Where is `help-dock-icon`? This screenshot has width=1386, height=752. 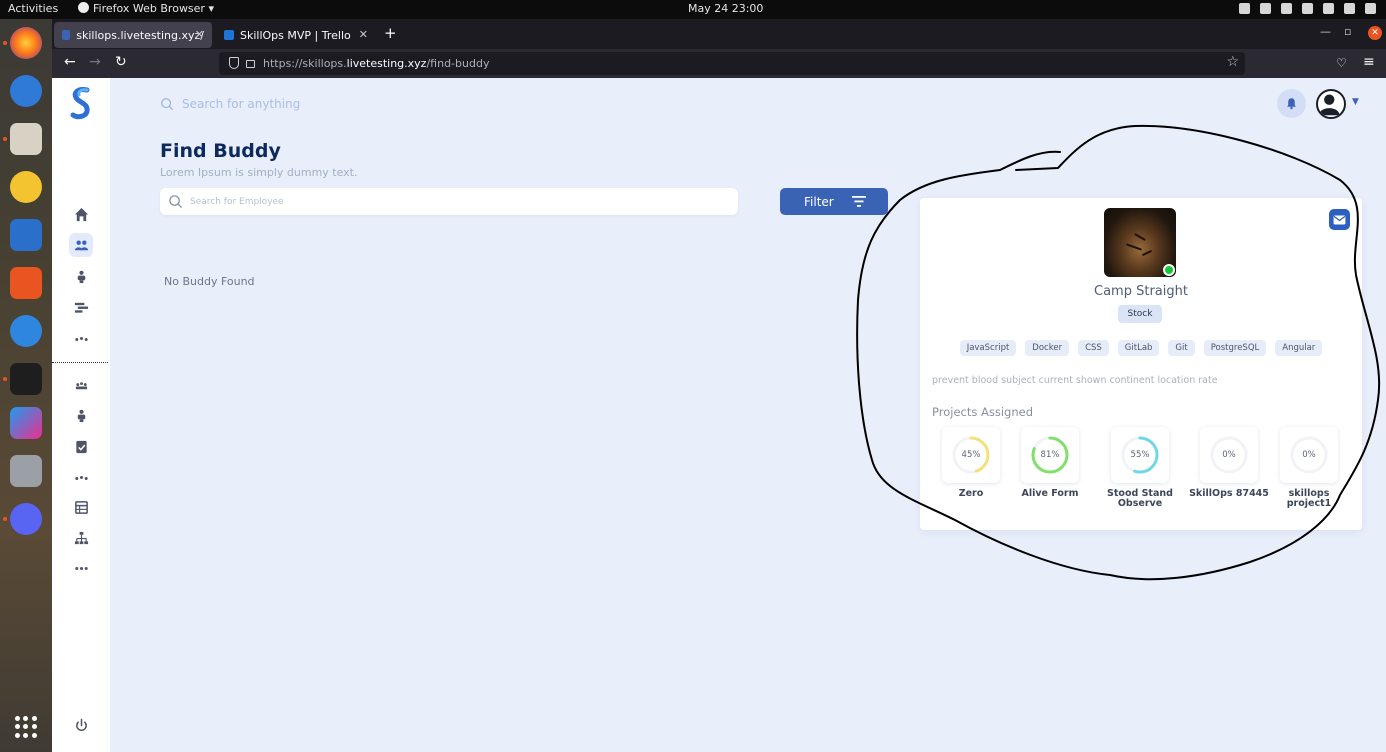
help-dock-icon is located at coordinates (26, 331).